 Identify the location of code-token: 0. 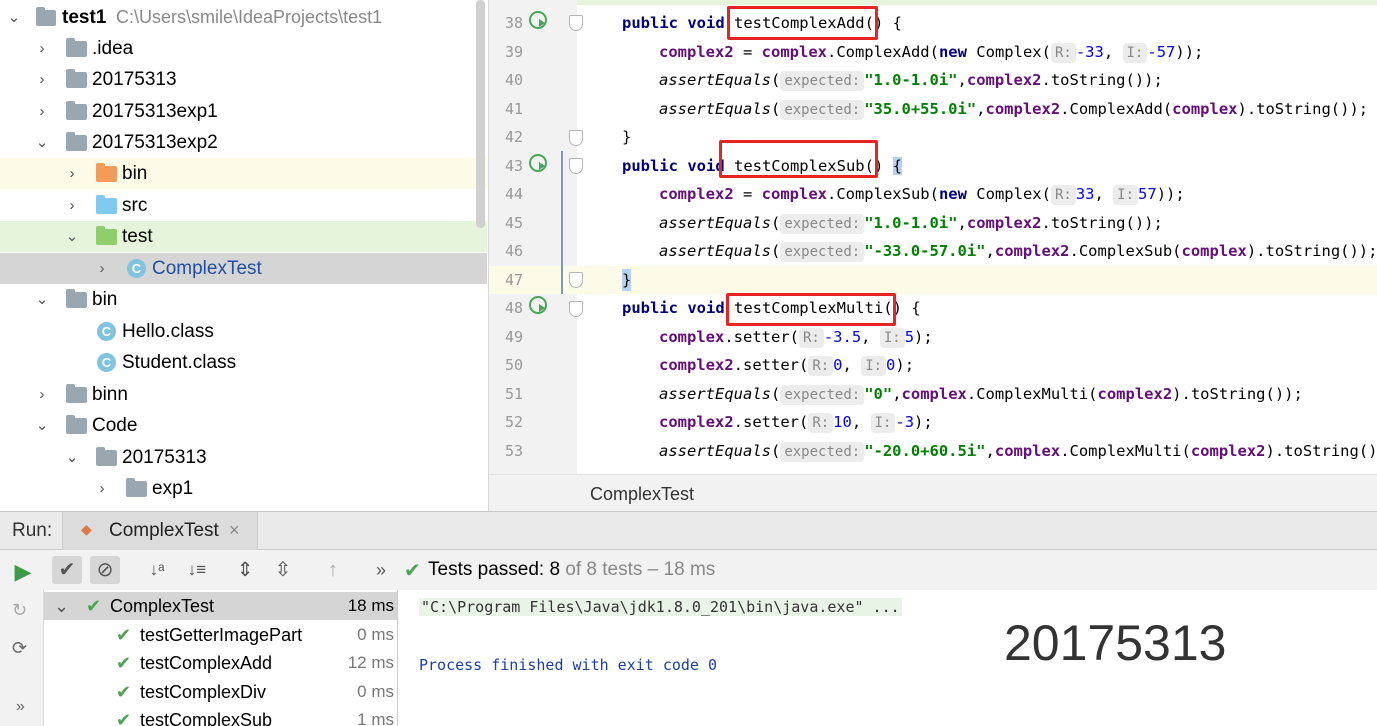
(838, 365).